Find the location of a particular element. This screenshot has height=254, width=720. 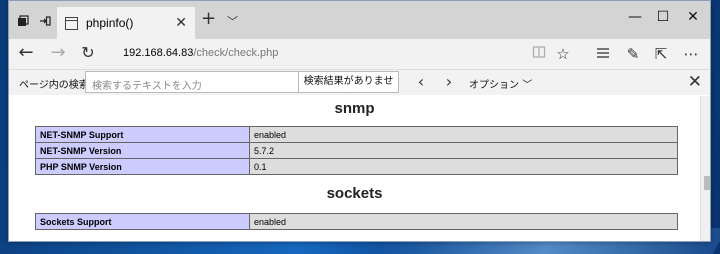

tab-strip: phpinfo() ✕ + ﹀ — ☐ ✕ is located at coordinates (359, 20).